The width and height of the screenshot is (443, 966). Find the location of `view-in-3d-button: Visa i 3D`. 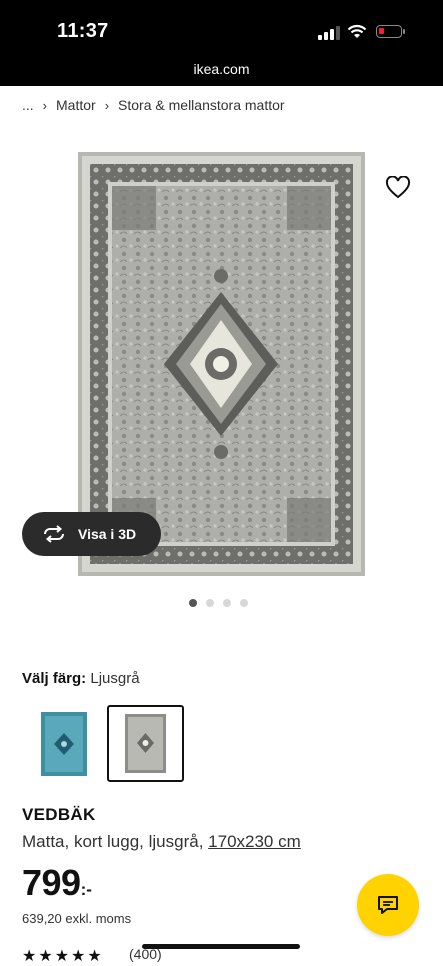

view-in-3d-button: Visa i 3D is located at coordinates (91, 534).